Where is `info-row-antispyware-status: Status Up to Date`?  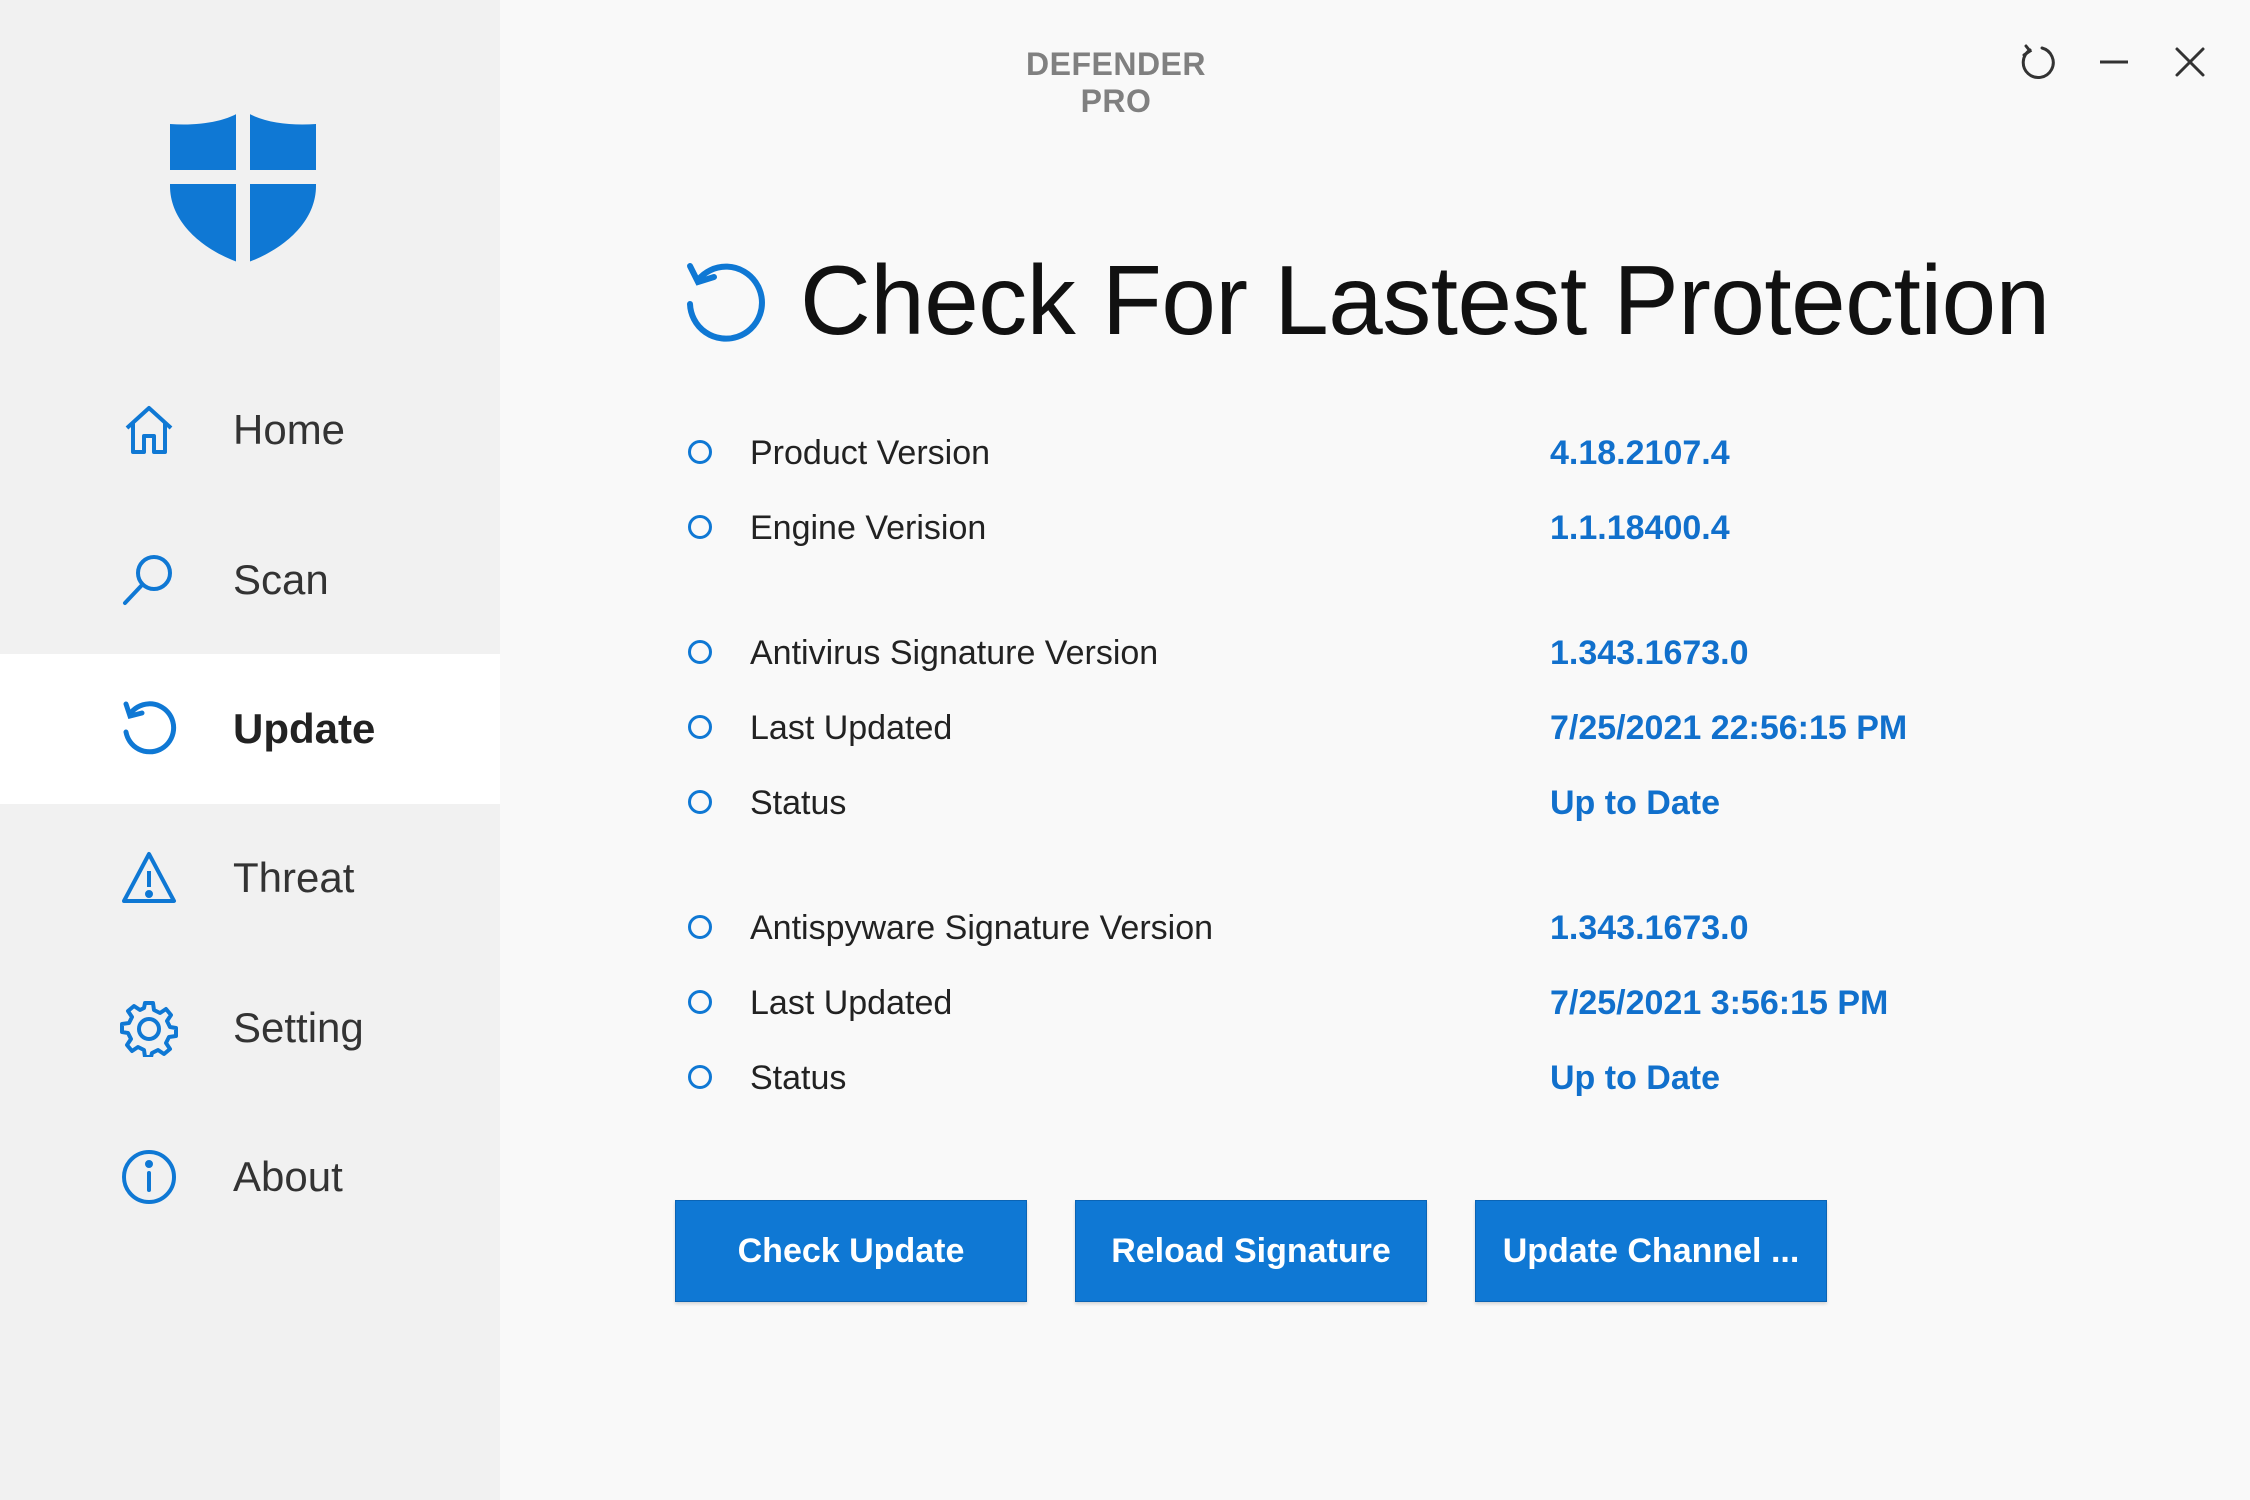
info-row-antispyware-status: Status Up to Date is located at coordinates (1334, 1080).